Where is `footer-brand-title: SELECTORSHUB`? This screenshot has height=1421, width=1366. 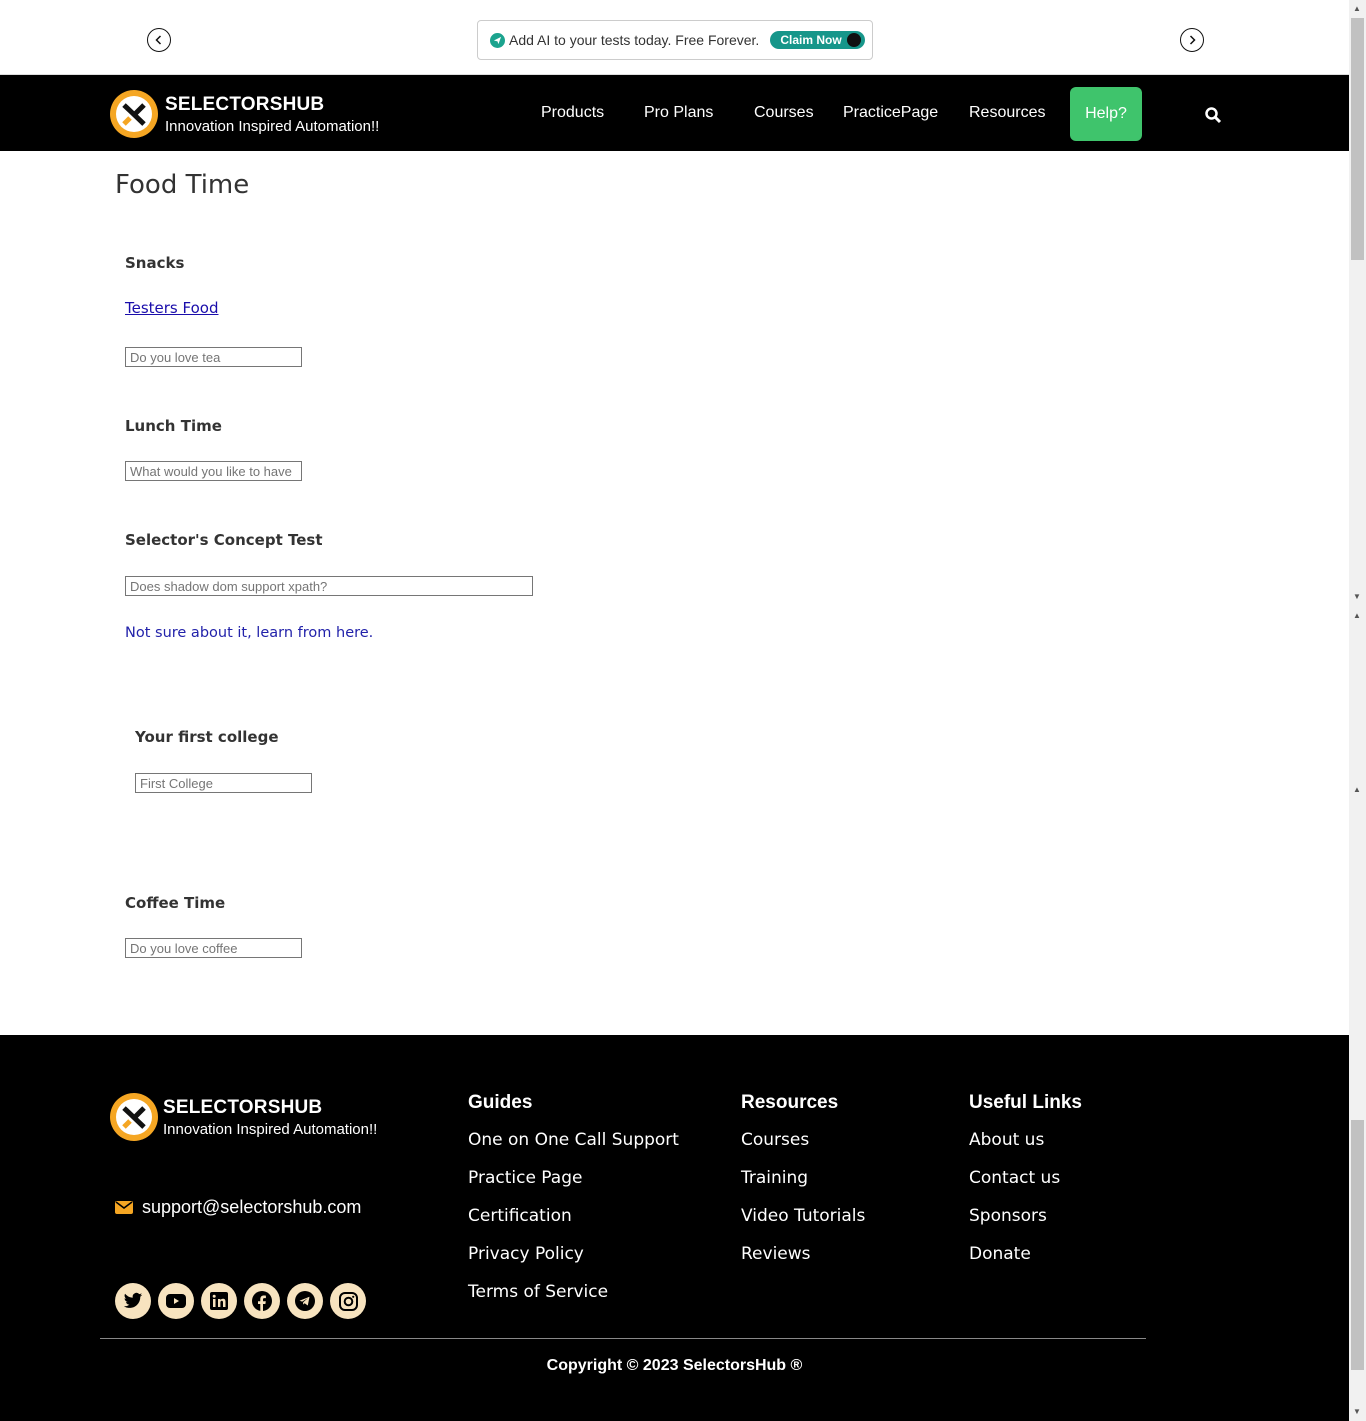 footer-brand-title: SELECTORSHUB is located at coordinates (243, 1107).